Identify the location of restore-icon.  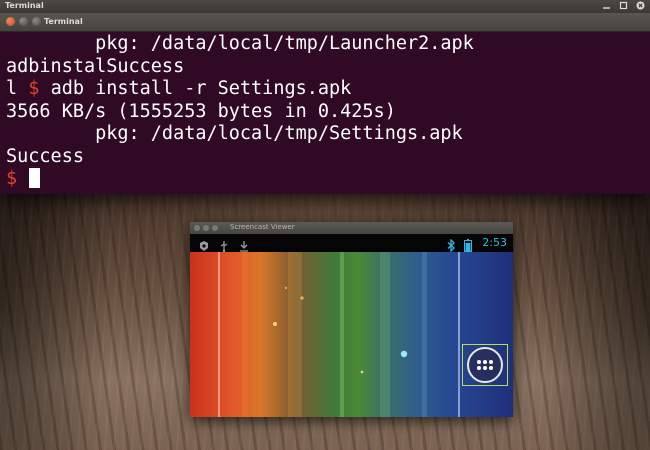
(623, 6).